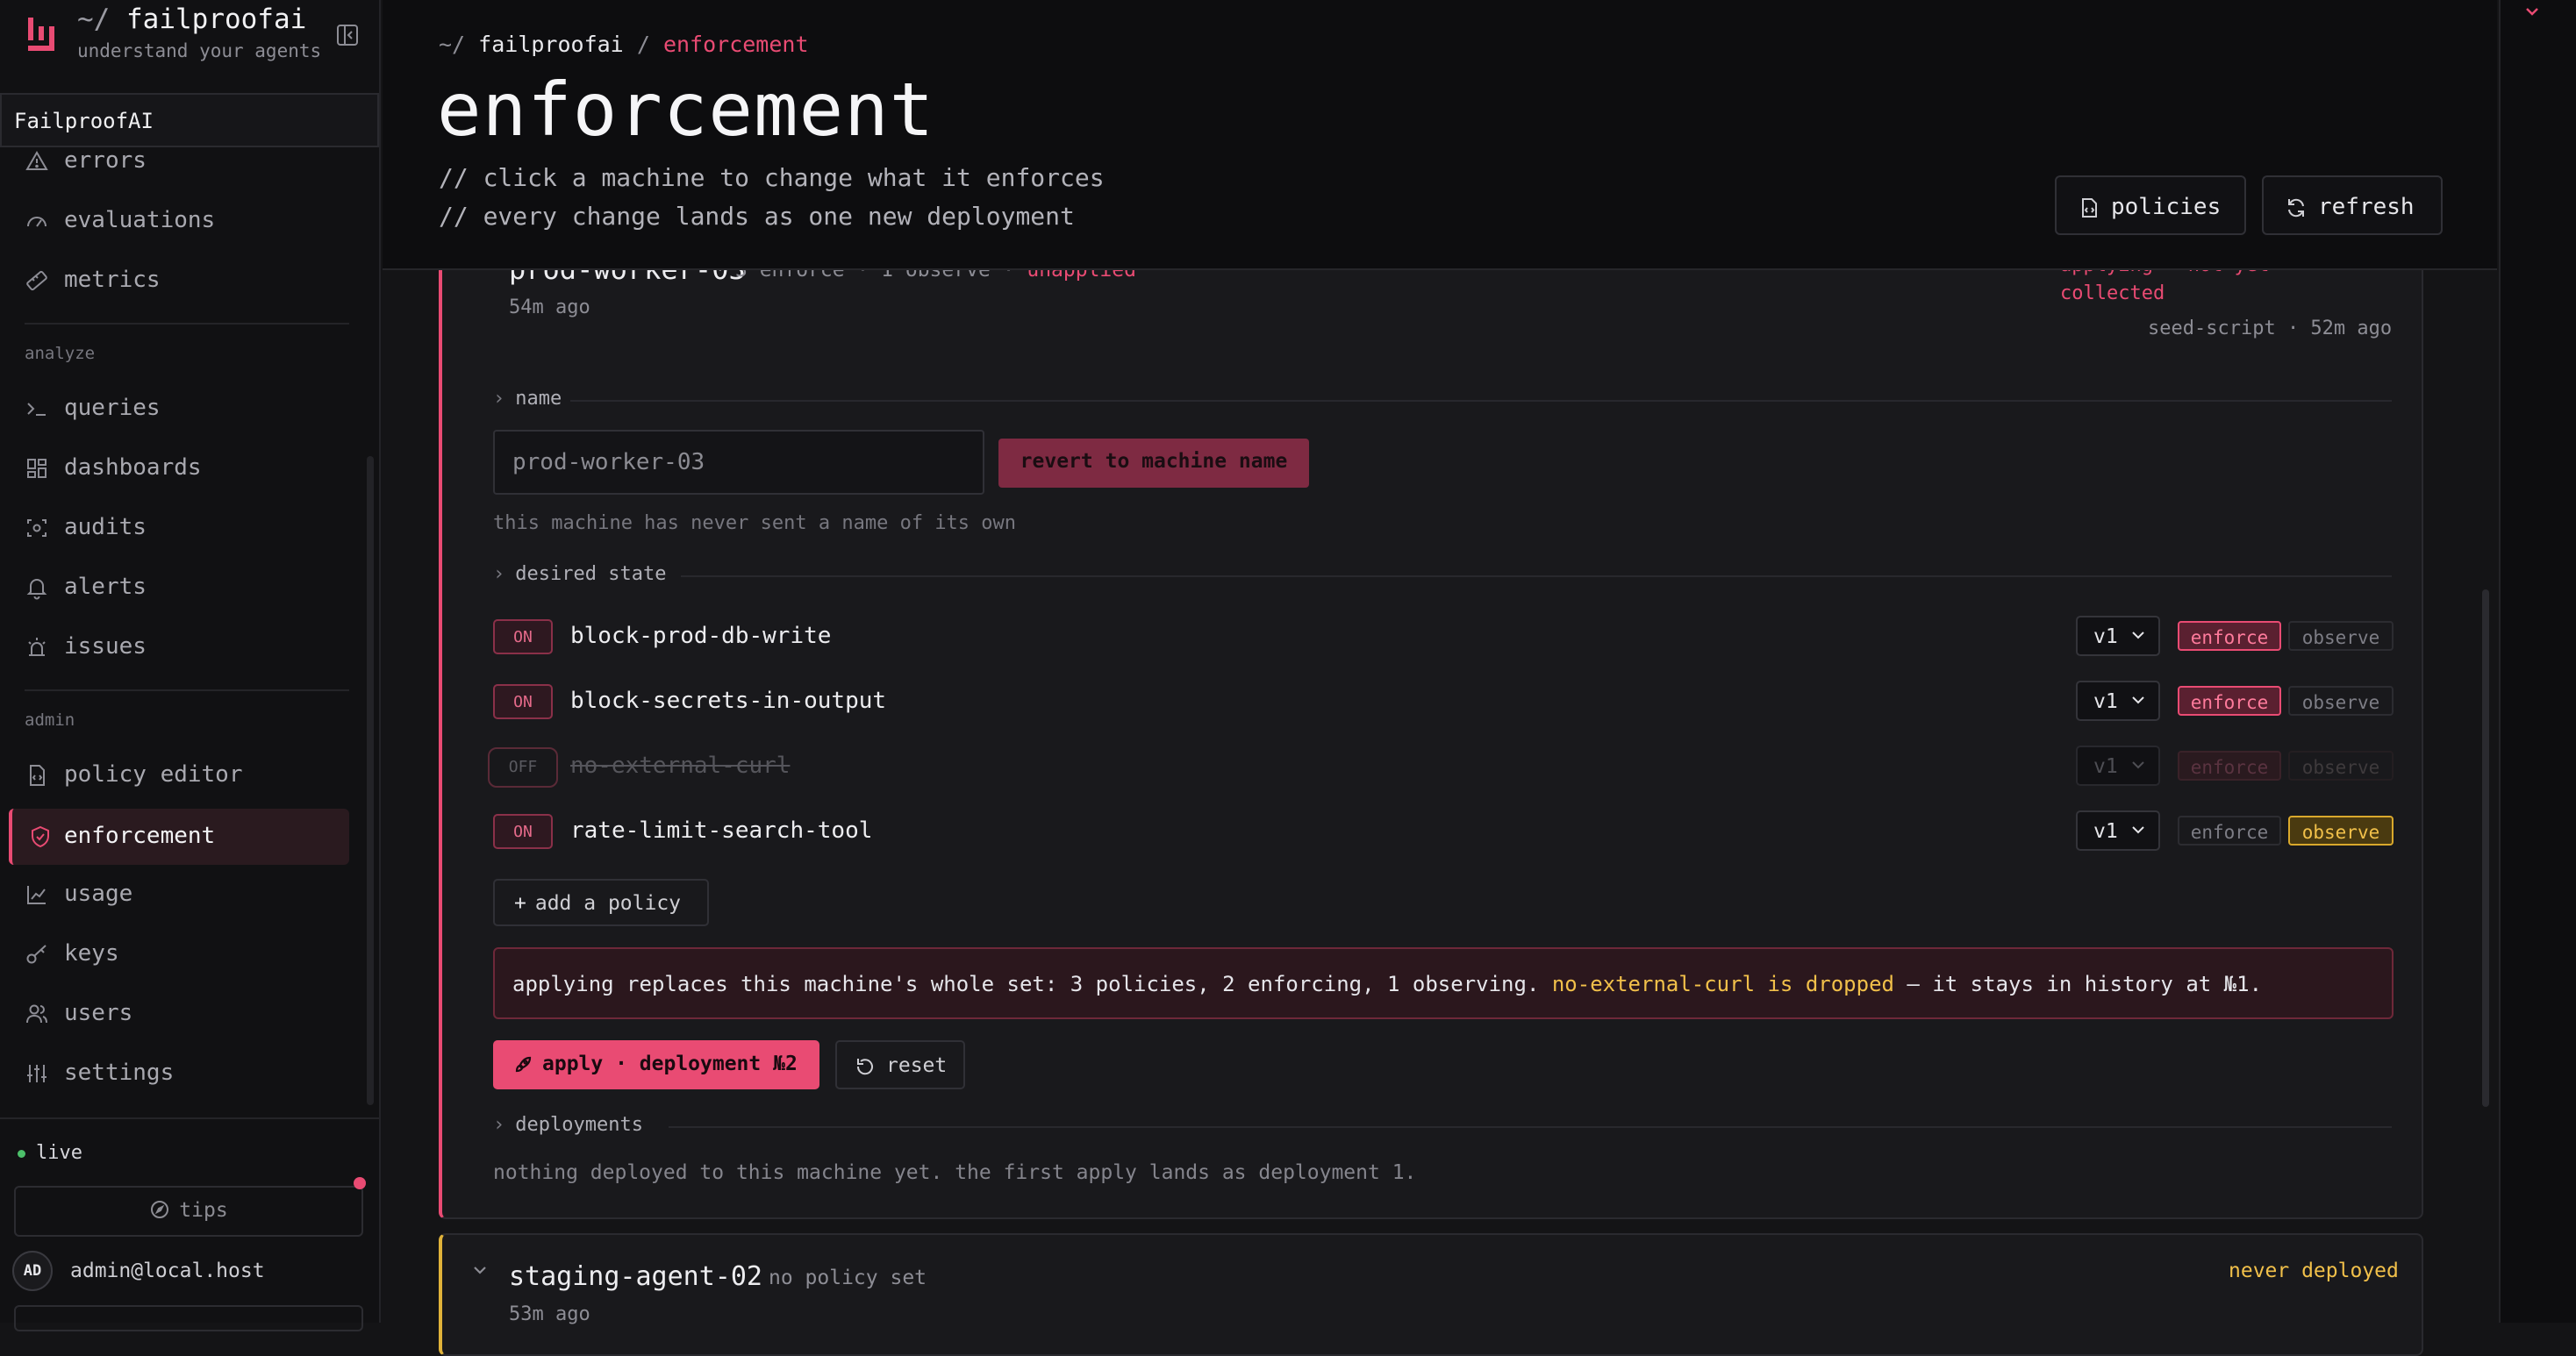 This screenshot has height=1356, width=2576. I want to click on nav-label: policy editor, so click(153, 774).